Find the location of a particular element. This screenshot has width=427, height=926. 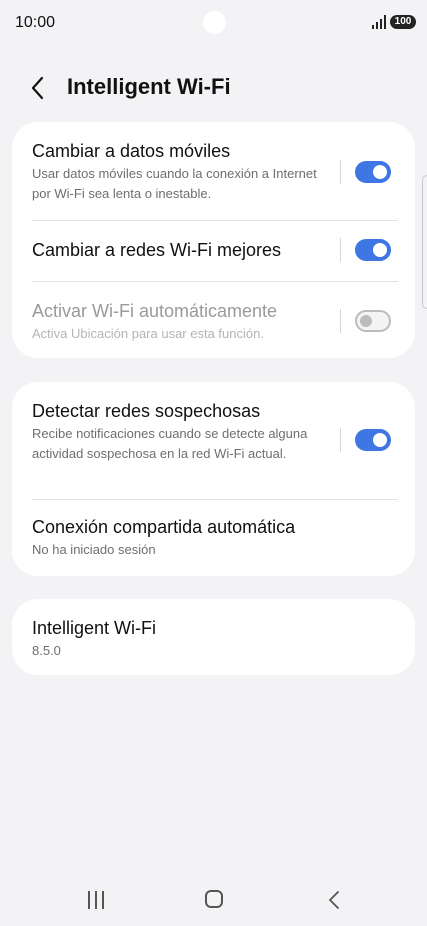

home-icon is located at coordinates (214, 899).